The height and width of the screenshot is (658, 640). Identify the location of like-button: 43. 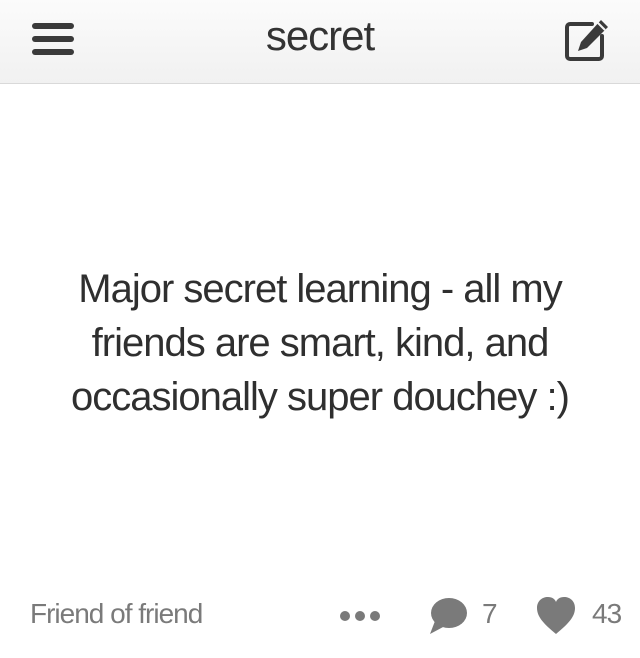
(582, 616).